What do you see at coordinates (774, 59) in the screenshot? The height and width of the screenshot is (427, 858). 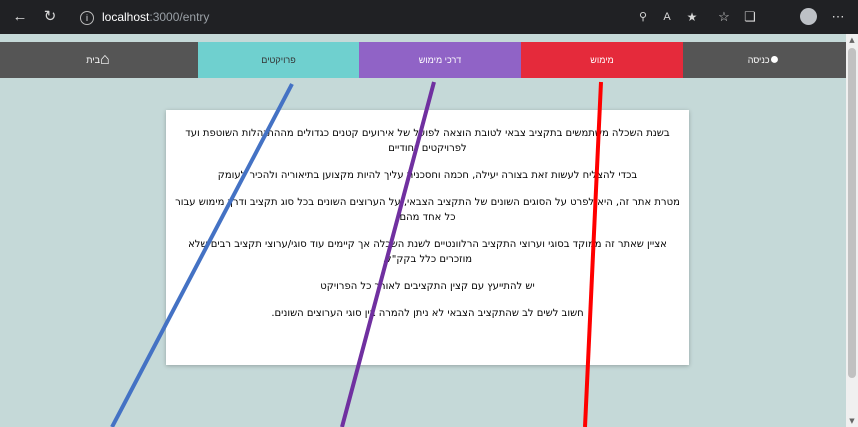 I see `user-icon: ●` at bounding box center [774, 59].